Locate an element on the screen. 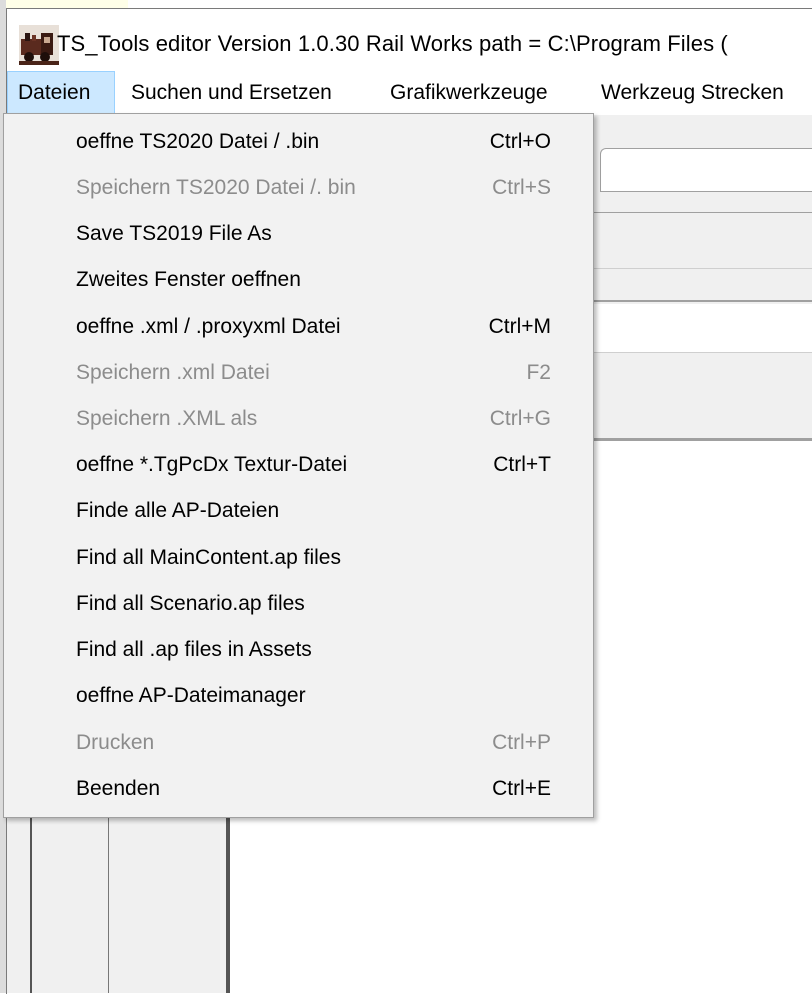 The image size is (812, 994). menu-item-exit: Beenden Ctrl+E is located at coordinates (298, 789).